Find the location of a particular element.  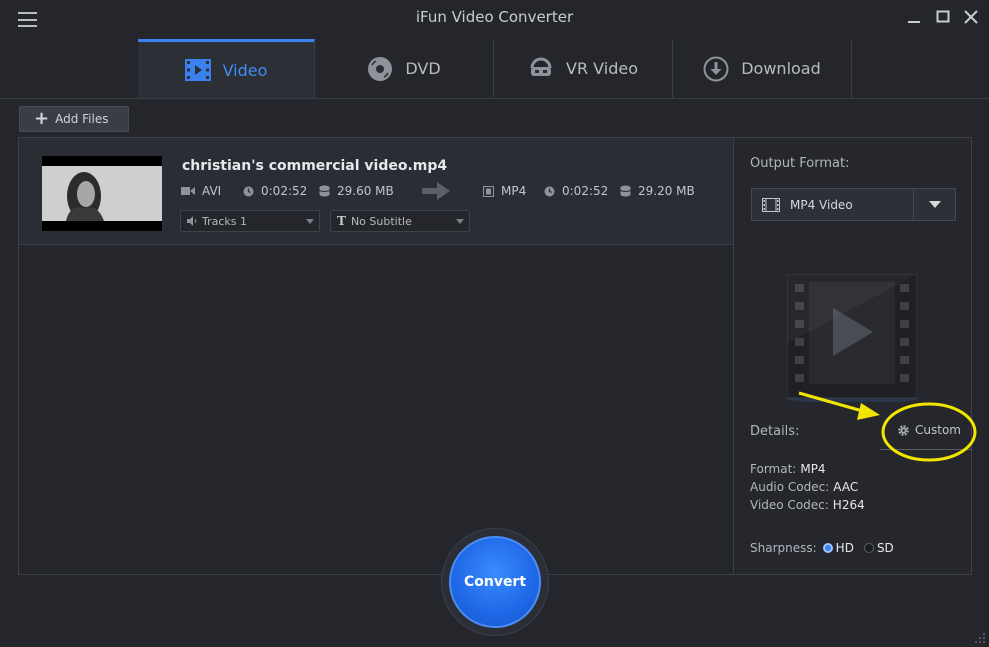

tab-video: Video is located at coordinates (226, 68).